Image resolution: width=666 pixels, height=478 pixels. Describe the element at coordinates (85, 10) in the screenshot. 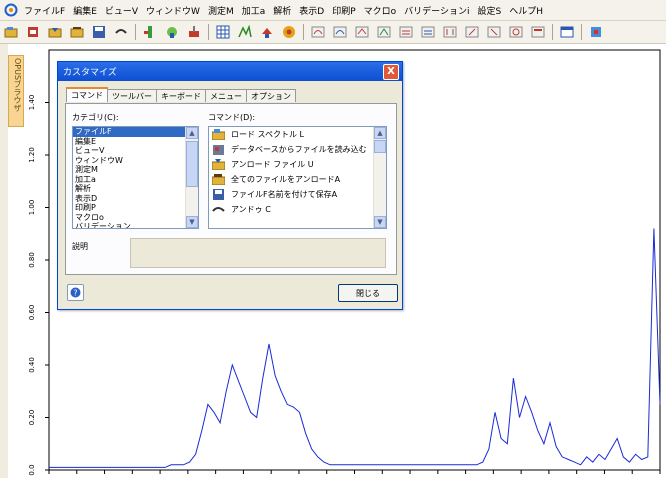

I see `menu-item: 編集E` at that location.